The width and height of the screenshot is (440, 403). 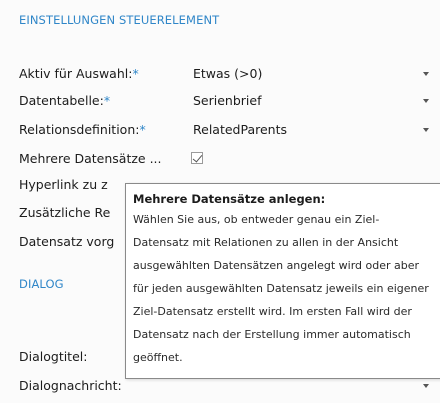 What do you see at coordinates (70, 385) in the screenshot?
I see `field-label-dialognachricht: Dialognachricht:` at bounding box center [70, 385].